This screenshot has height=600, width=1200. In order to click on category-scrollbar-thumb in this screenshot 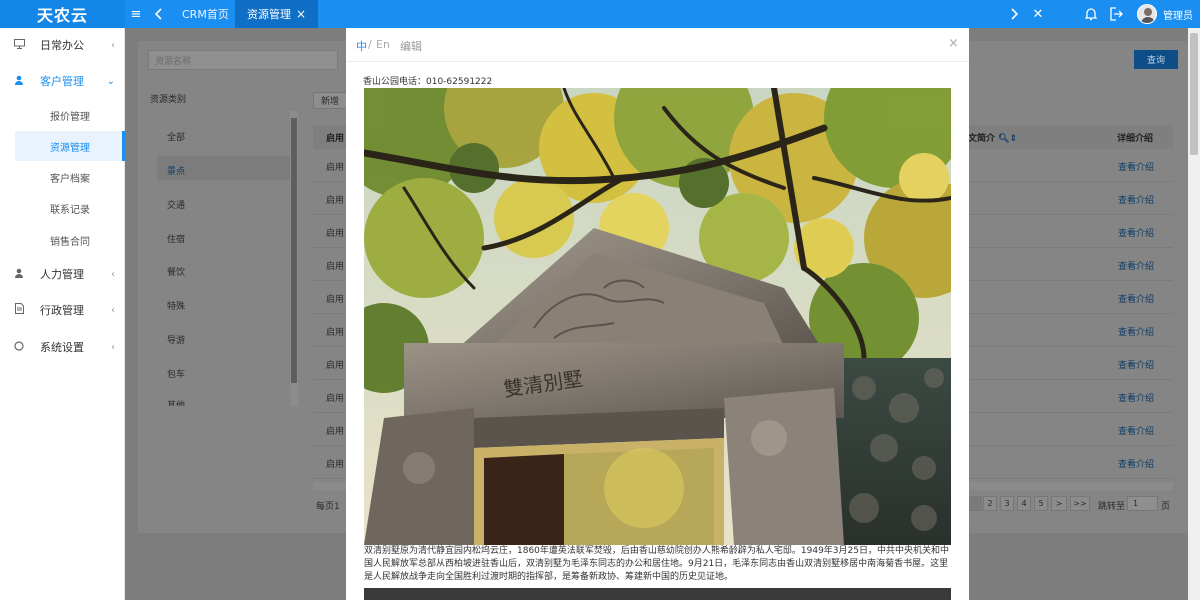, I will do `click(294, 250)`.